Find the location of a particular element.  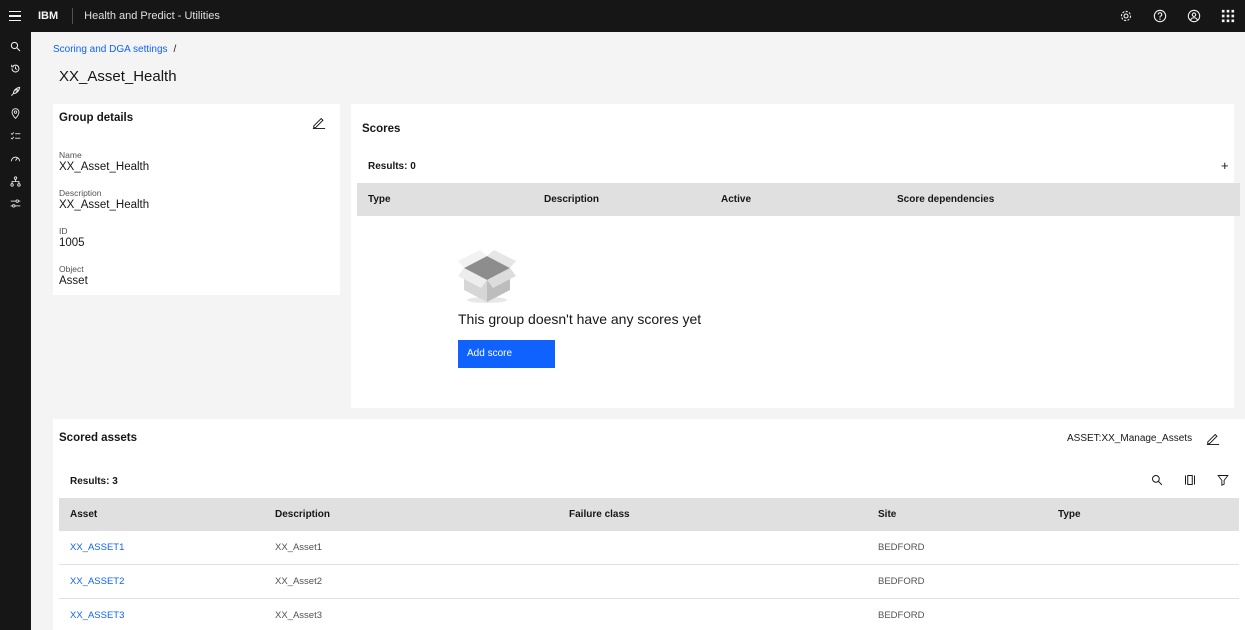

help-icon is located at coordinates (1160, 16).